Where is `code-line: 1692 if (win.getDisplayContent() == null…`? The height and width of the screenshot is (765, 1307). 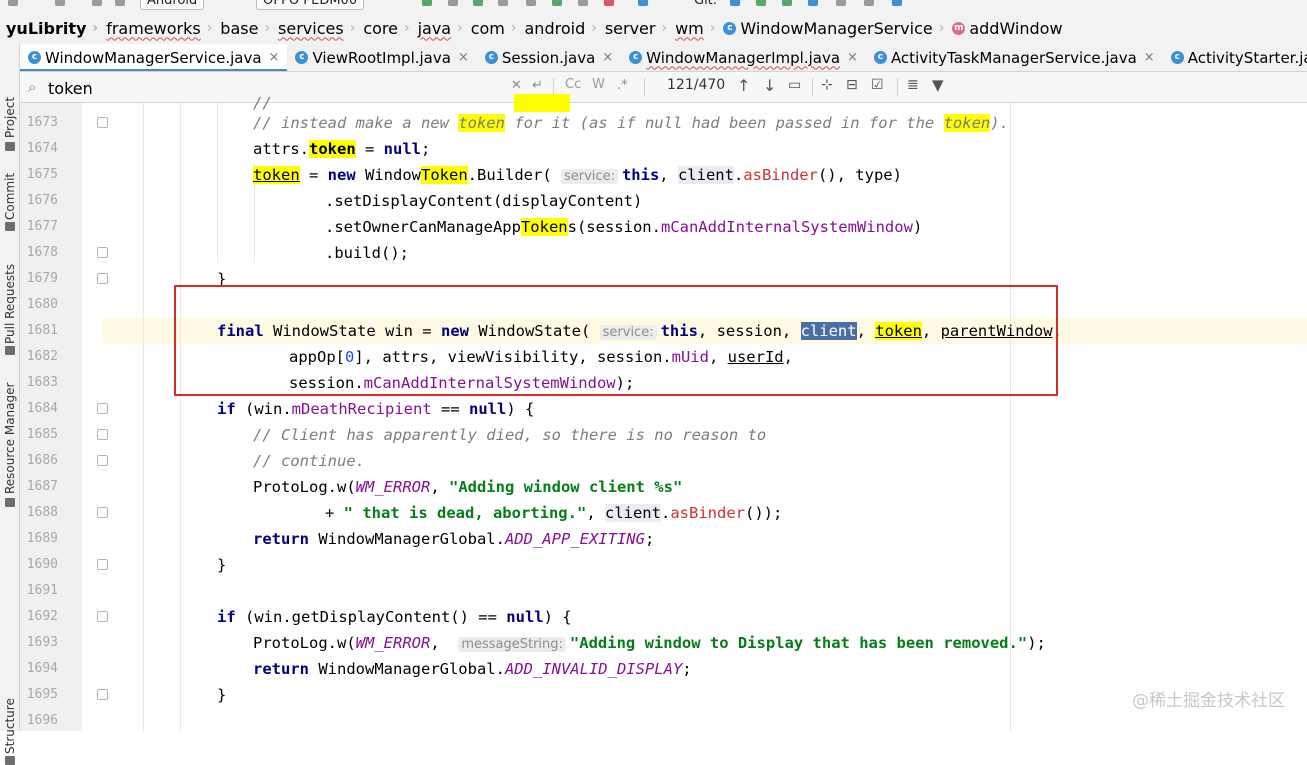
code-line: 1692 if (win.getDisplayContent() == null… is located at coordinates (299, 617).